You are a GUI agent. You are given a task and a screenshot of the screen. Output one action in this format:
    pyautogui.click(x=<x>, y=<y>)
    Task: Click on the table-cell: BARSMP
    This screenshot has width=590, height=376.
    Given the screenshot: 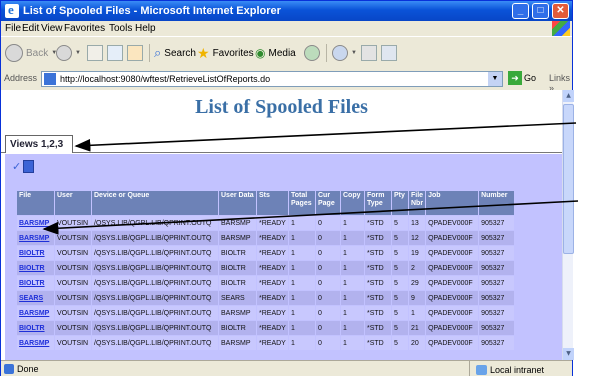 What is the action you would take?
    pyautogui.click(x=237, y=313)
    